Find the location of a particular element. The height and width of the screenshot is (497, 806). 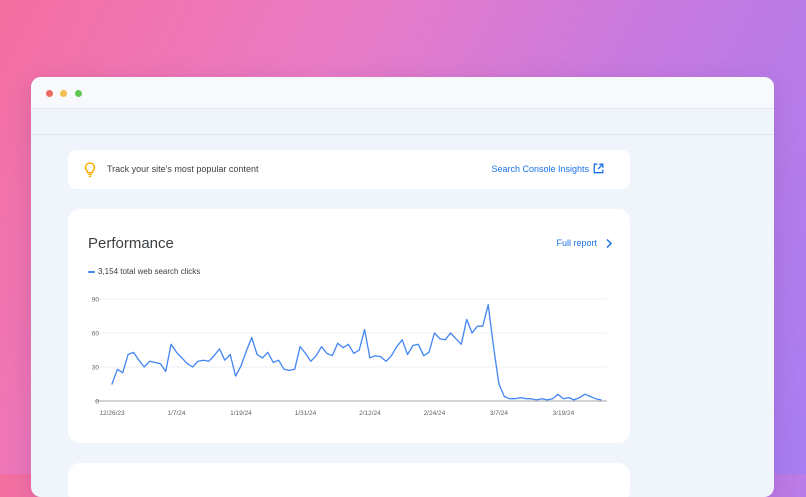

tip-text: Track your site's most popular content is located at coordinates (183, 169).